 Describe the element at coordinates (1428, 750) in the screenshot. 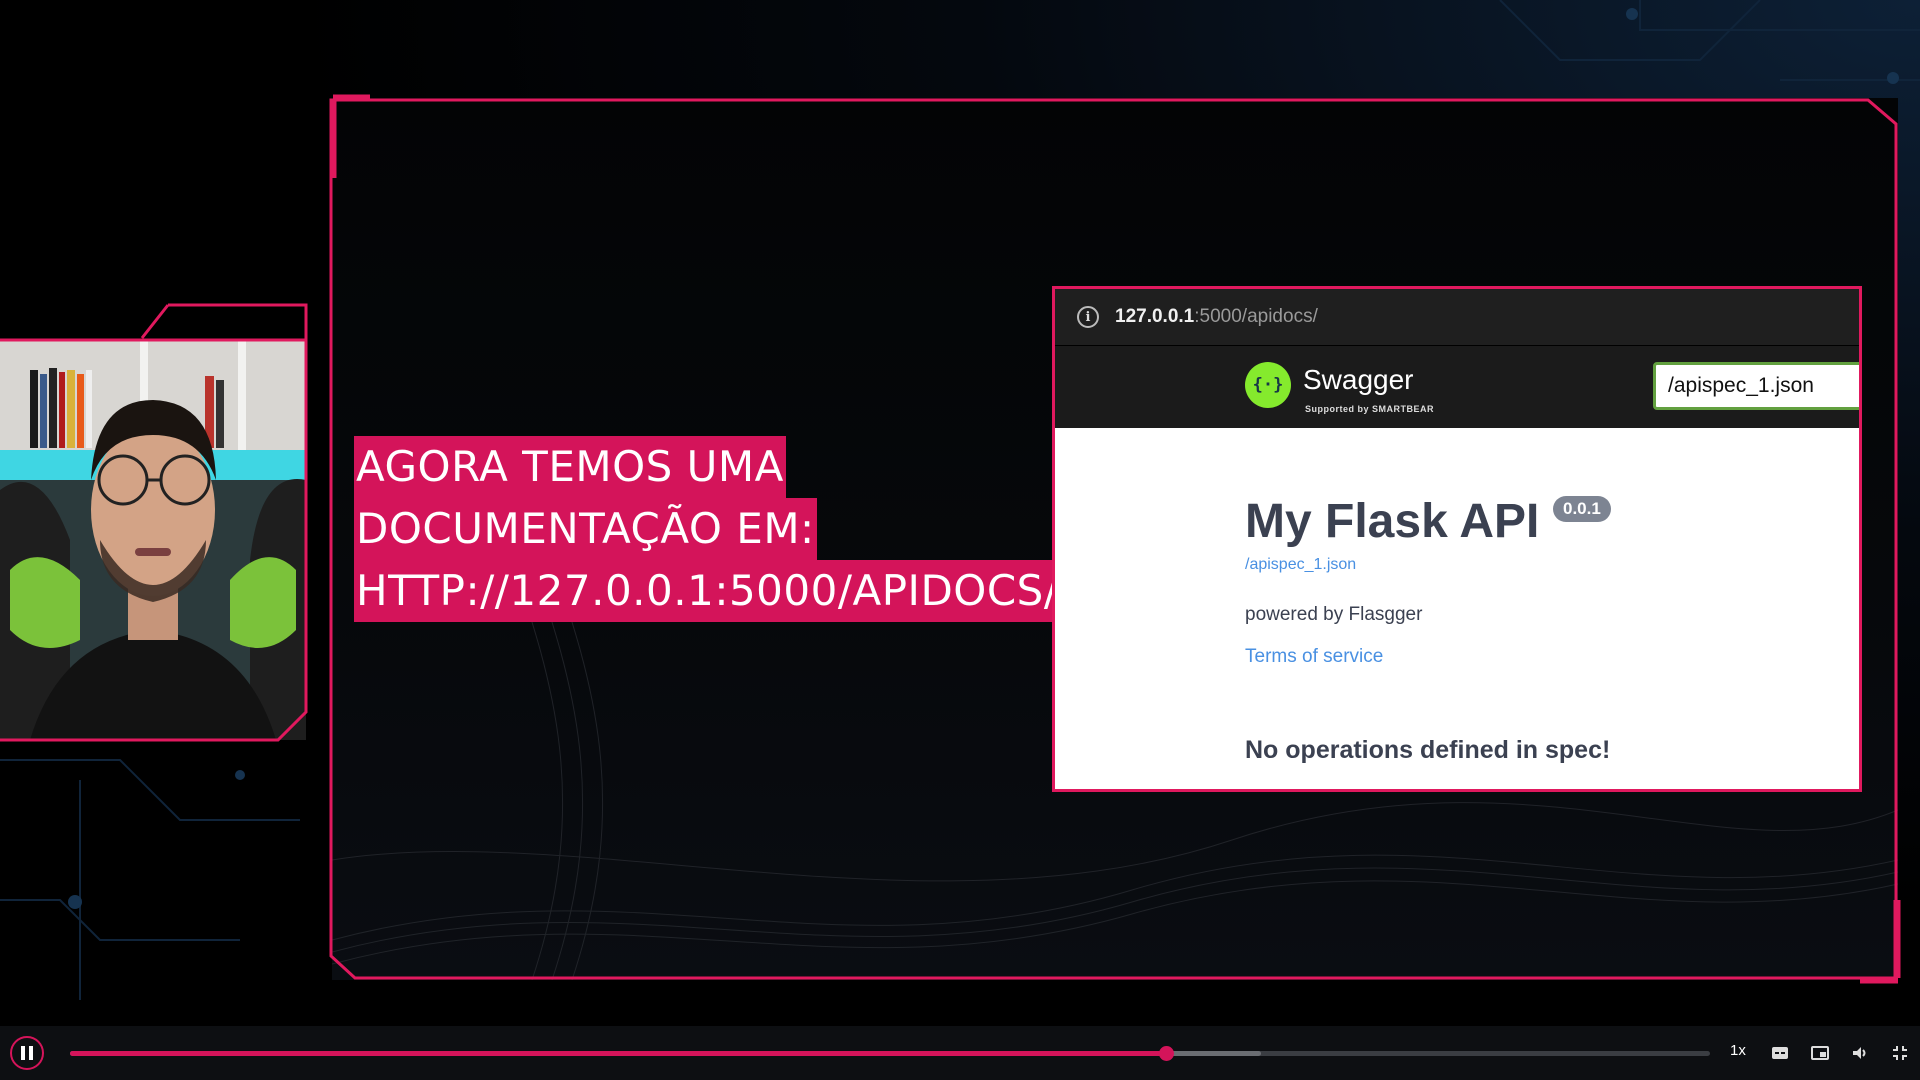

I see `no-operations-message: No operations defined in spec!` at that location.